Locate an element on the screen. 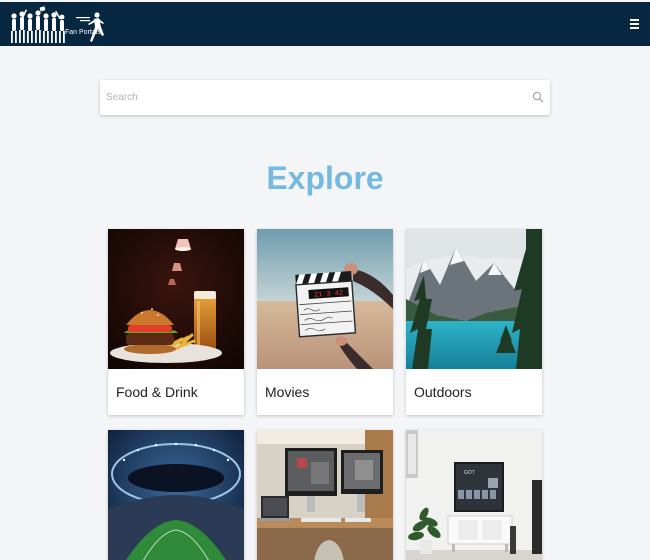 This screenshot has width=650, height=560. stadium-photo is located at coordinates (176, 495).